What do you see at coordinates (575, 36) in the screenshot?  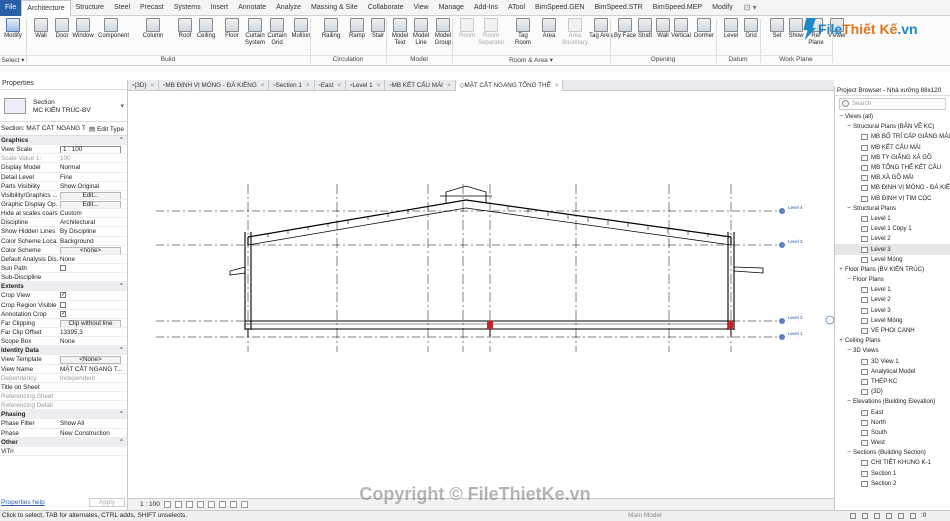 I see `ribbon-area-boundary-button: Area Boundary` at bounding box center [575, 36].